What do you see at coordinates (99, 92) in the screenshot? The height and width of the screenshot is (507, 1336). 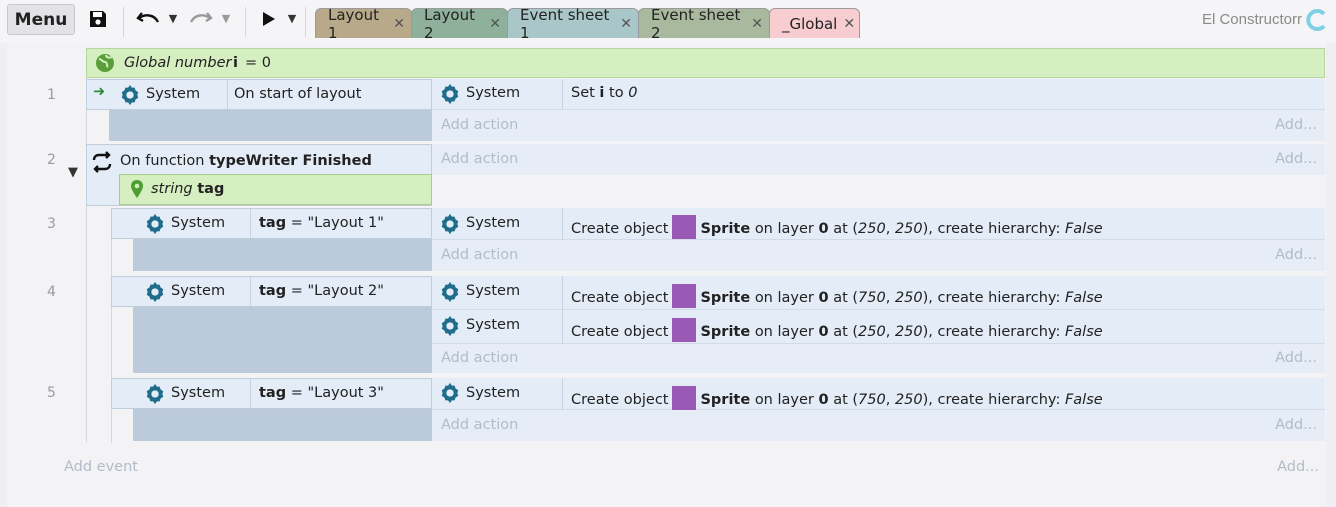 I see `trigger-arrow-icon: ➜` at bounding box center [99, 92].